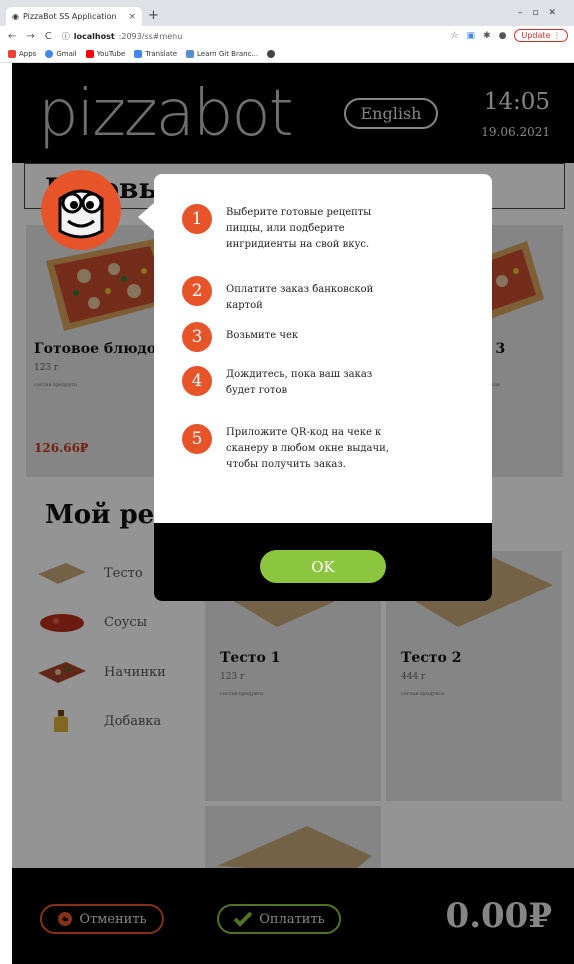 The width and height of the screenshot is (574, 964). I want to click on pizzabot-mascot-icon, so click(81, 210).